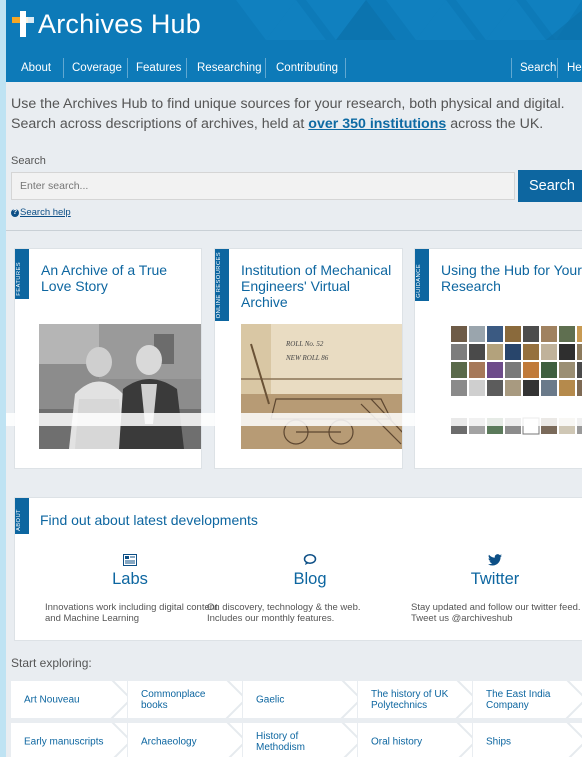 Image resolution: width=582 pixels, height=757 pixels. I want to click on explore-tile: Archaeology, so click(185, 740).